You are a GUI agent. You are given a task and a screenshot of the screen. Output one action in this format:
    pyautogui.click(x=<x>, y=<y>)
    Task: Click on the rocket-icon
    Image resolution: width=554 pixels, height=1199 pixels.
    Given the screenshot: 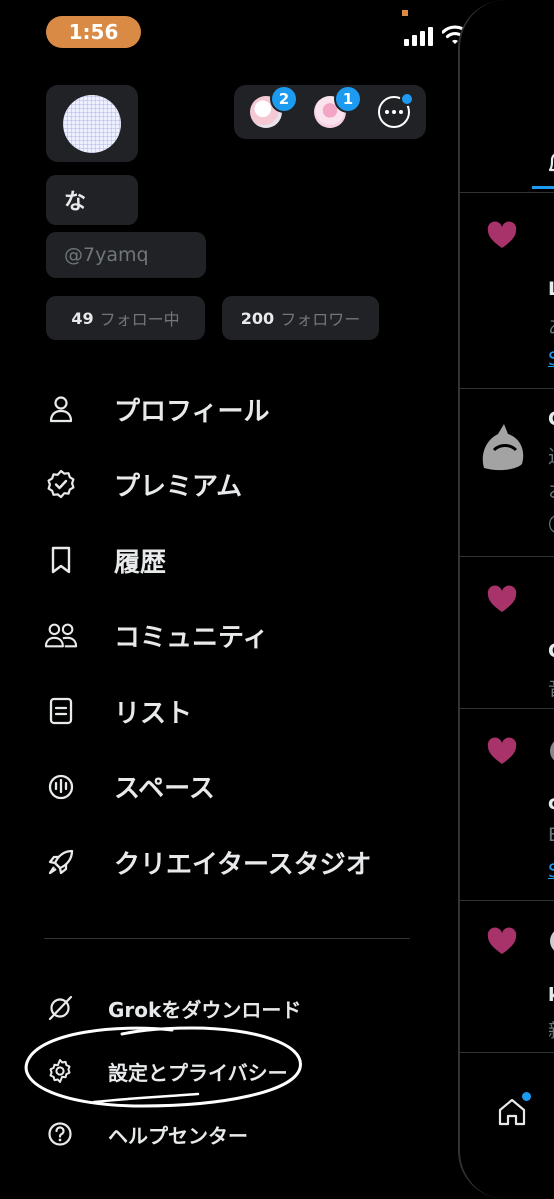 What is the action you would take?
    pyautogui.click(x=61, y=862)
    